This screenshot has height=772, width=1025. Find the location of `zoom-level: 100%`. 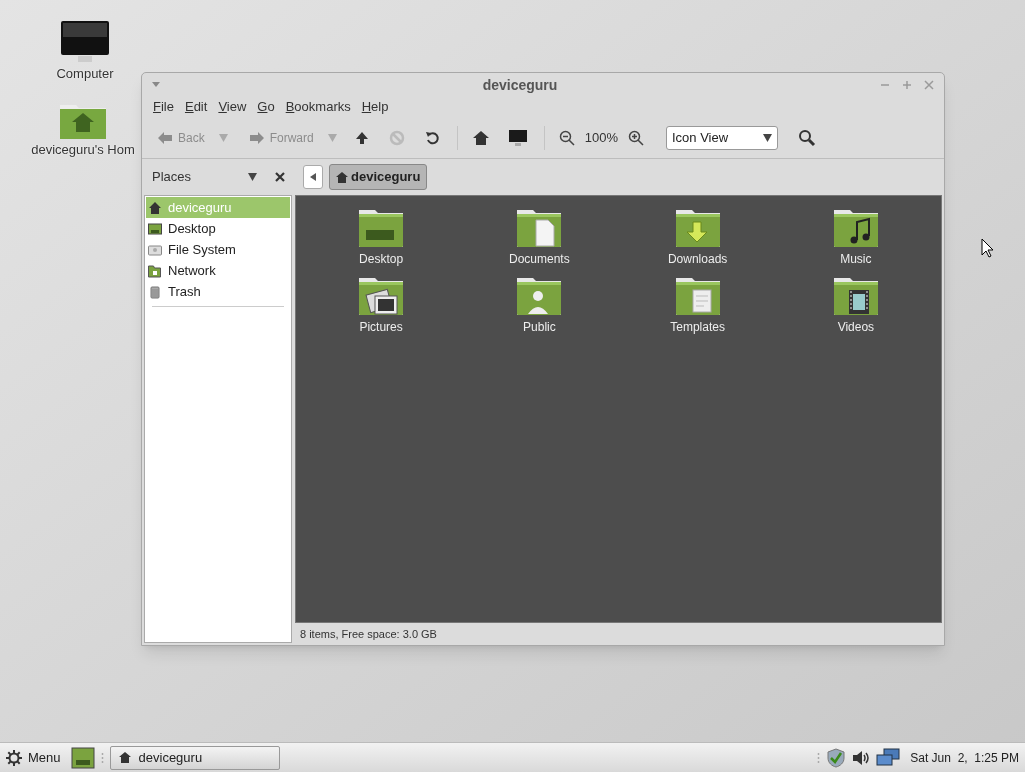

zoom-level: 100% is located at coordinates (601, 137).